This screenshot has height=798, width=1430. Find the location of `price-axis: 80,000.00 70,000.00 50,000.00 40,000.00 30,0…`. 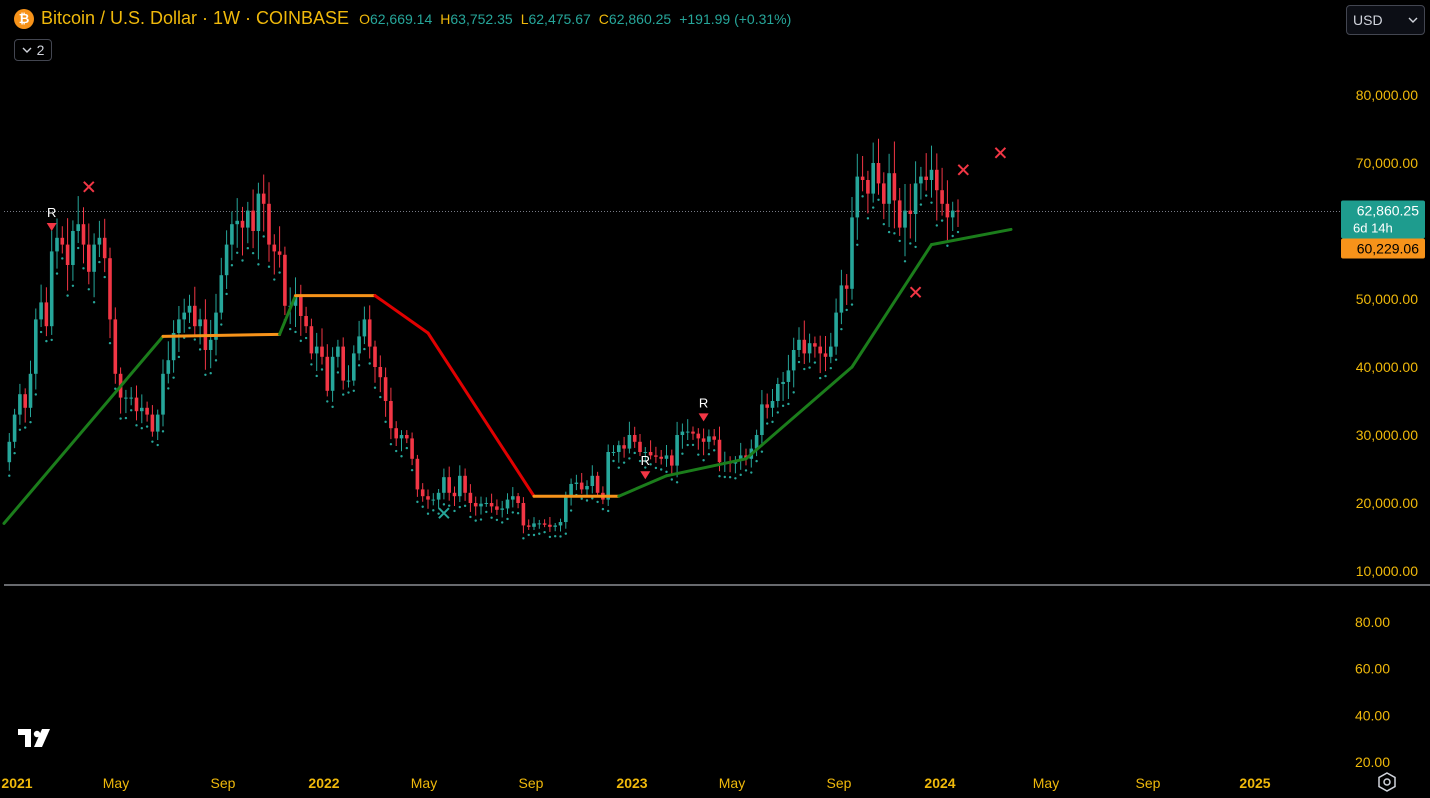

price-axis: 80,000.00 70,000.00 50,000.00 40,000.00 30,0… is located at coordinates (1387, 333).